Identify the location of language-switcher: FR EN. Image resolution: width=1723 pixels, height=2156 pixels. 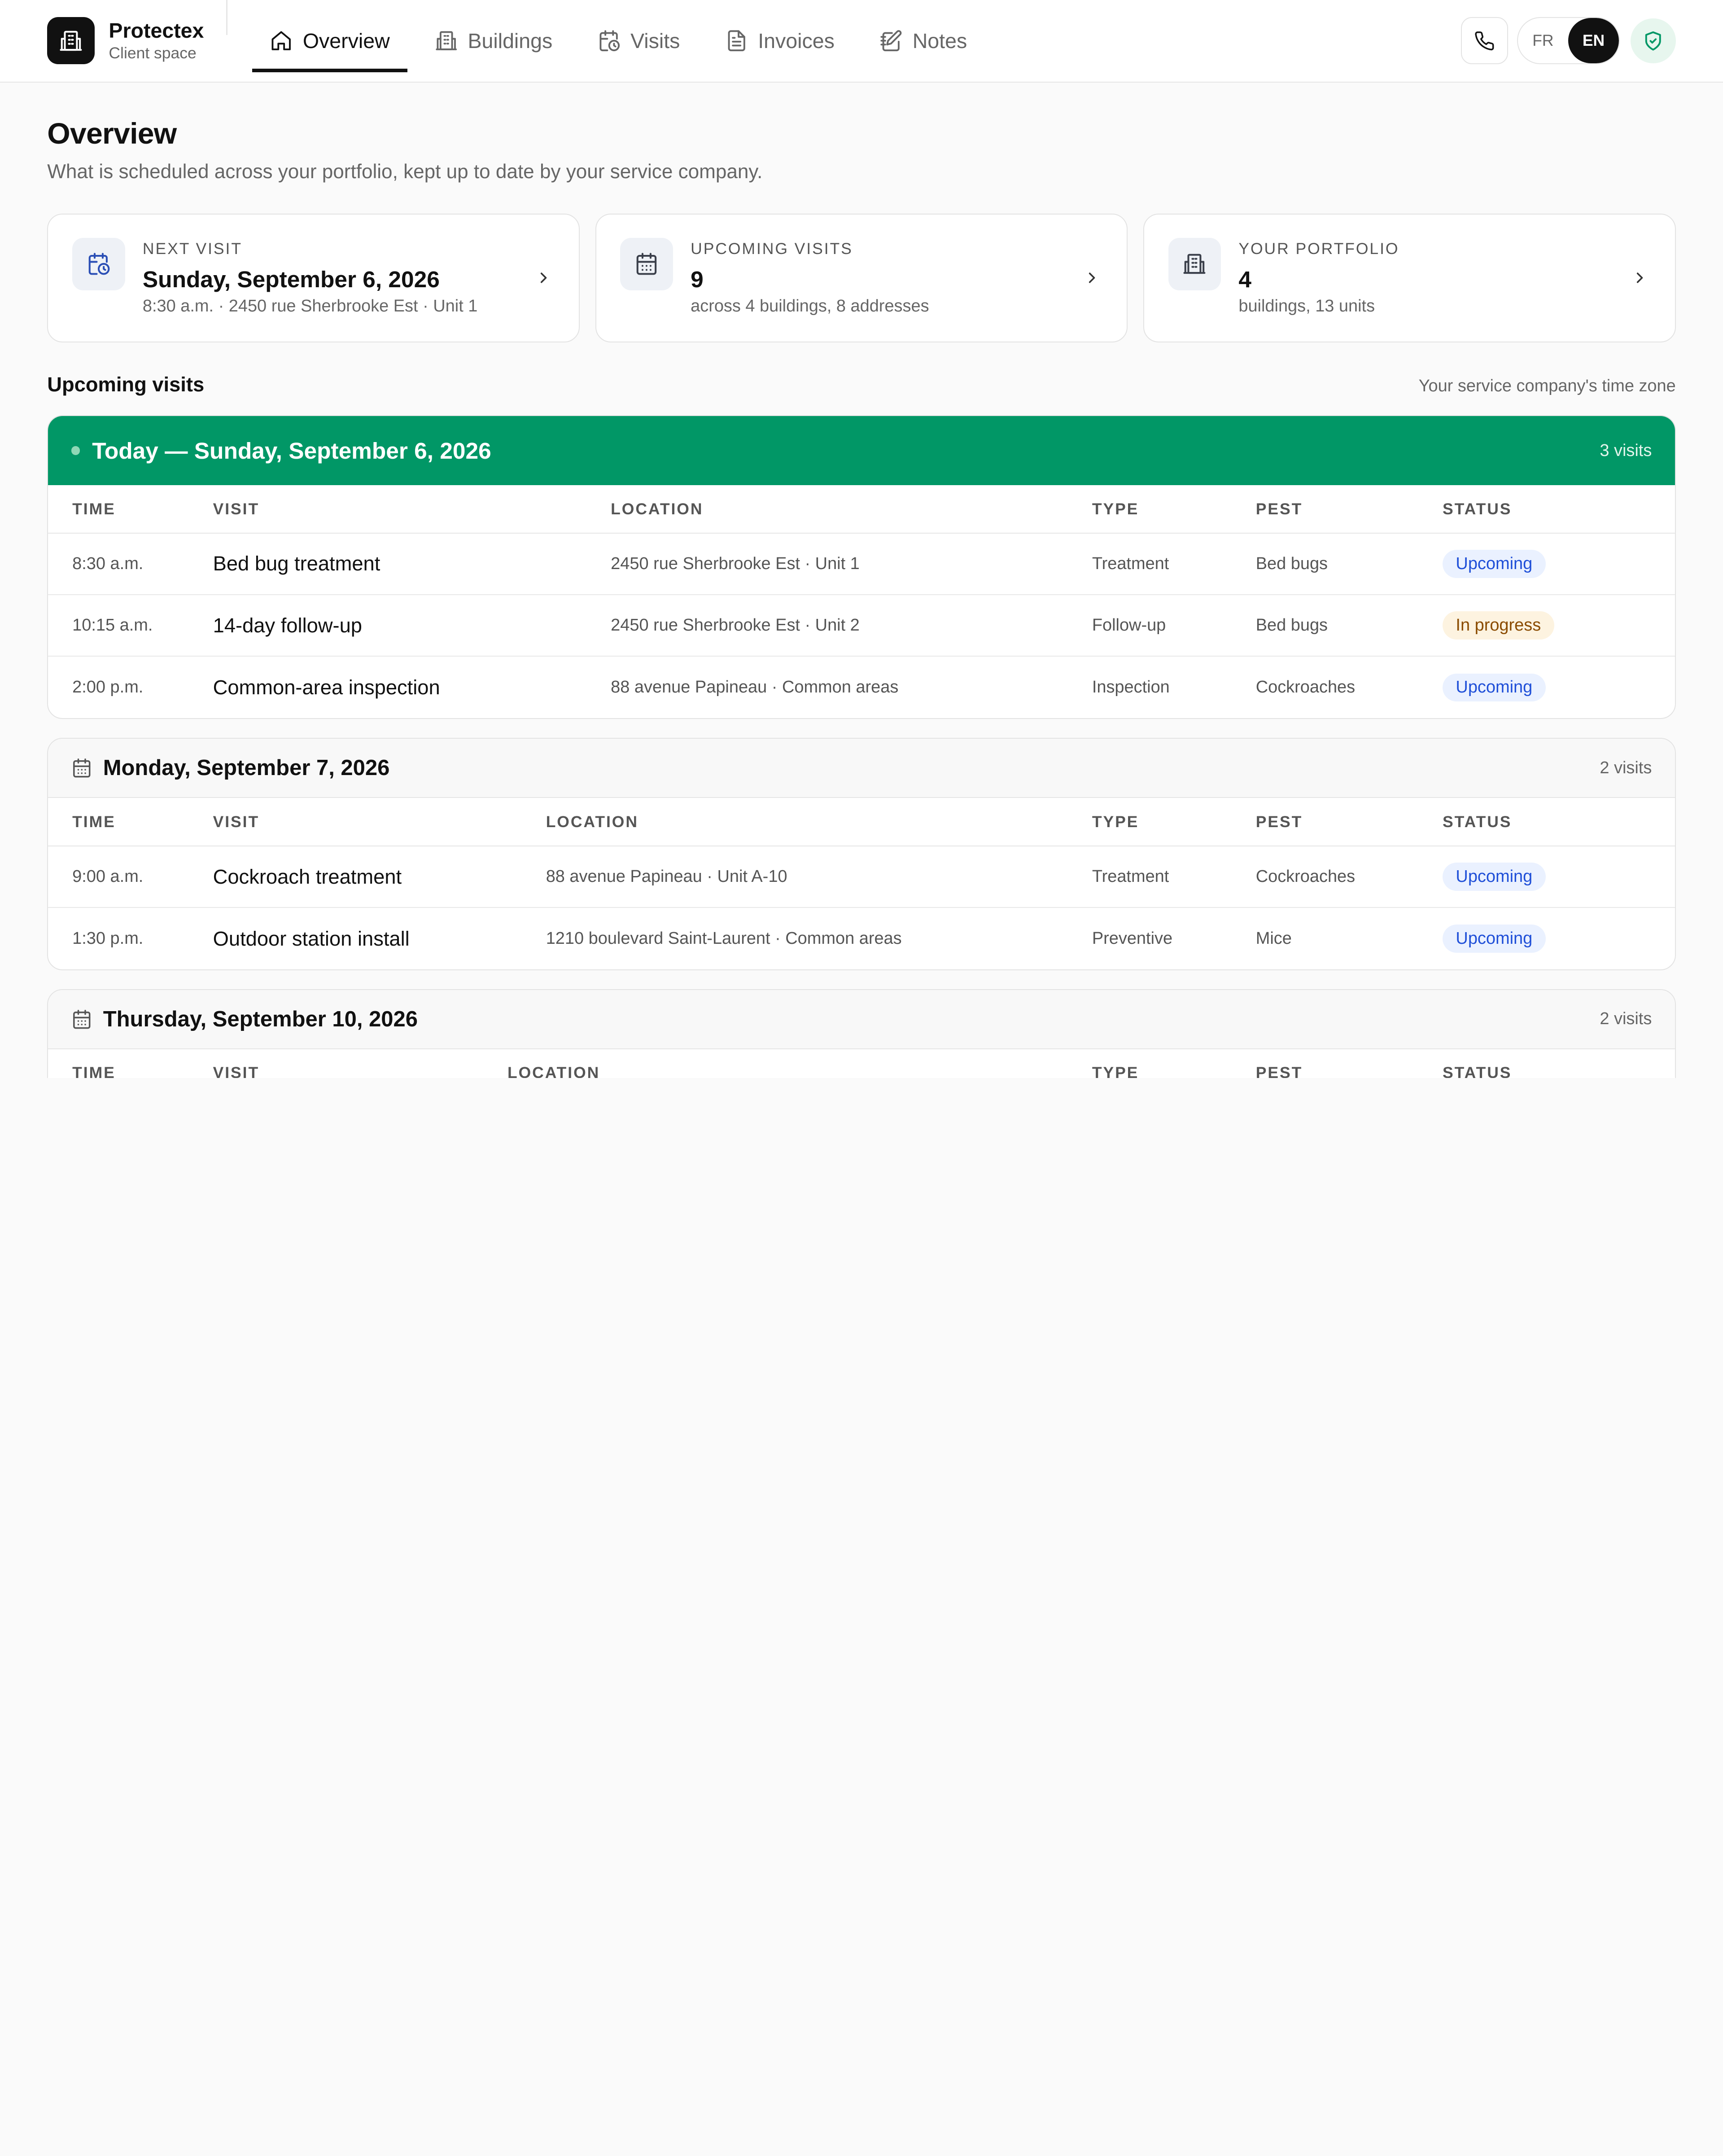
(1568, 41).